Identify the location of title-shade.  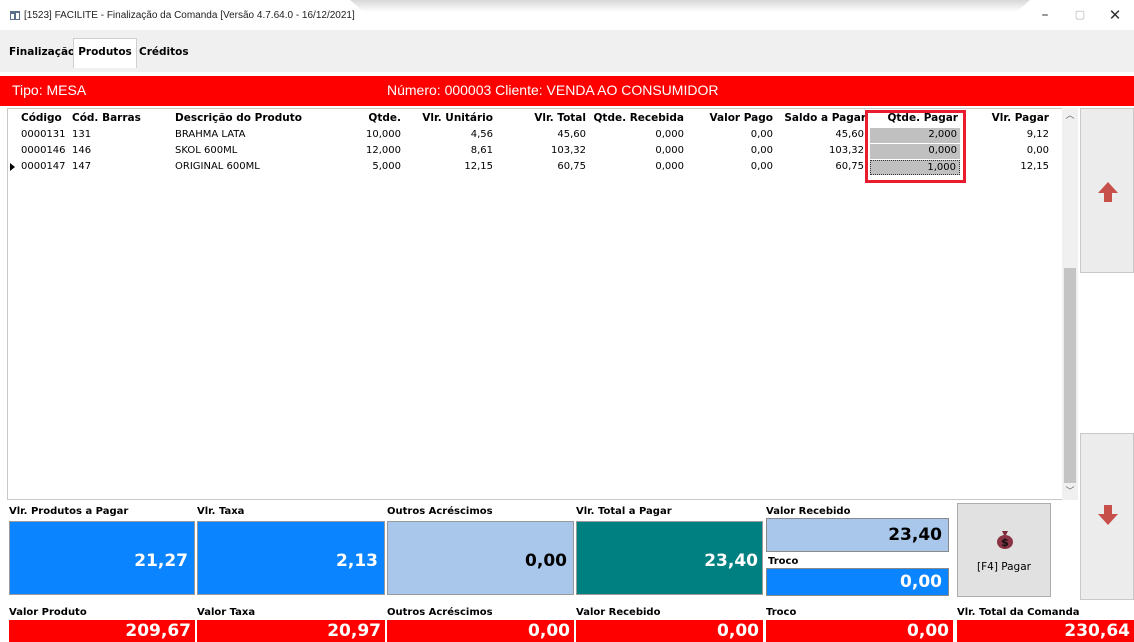
(690, 6).